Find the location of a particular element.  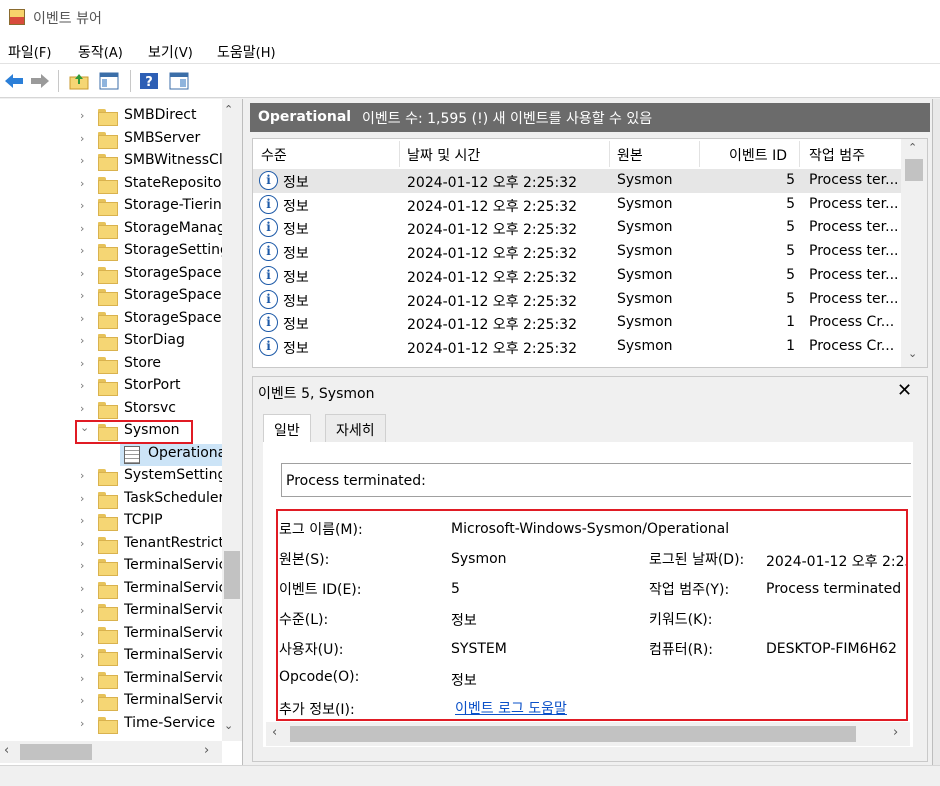

tree-item: › TenantRestricti is located at coordinates (111, 545).